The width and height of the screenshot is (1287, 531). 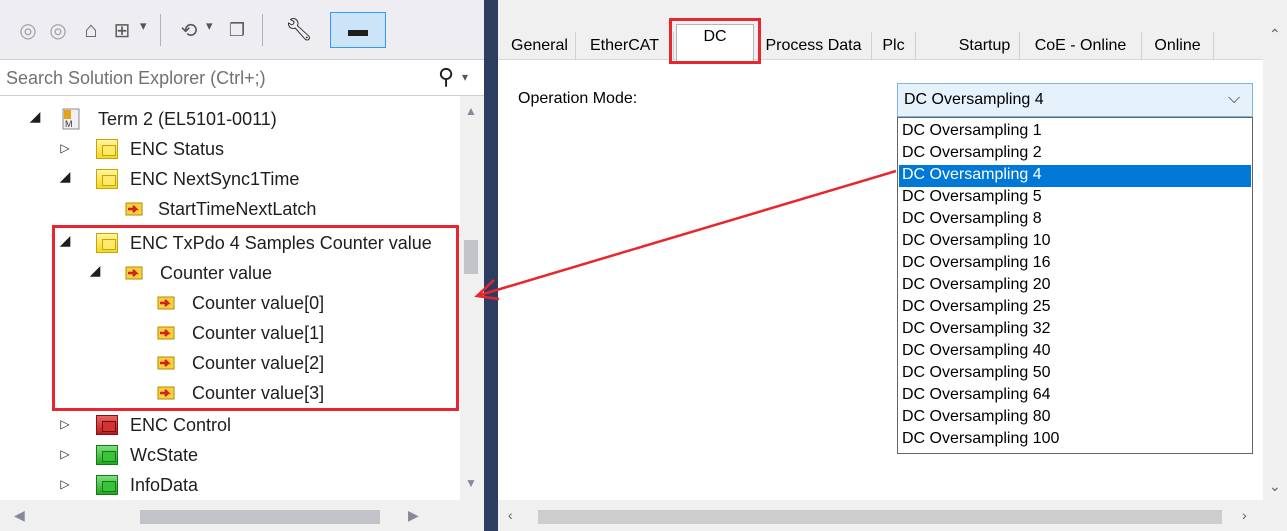 What do you see at coordinates (177, 149) in the screenshot?
I see `tree-item-label: ENC Status` at bounding box center [177, 149].